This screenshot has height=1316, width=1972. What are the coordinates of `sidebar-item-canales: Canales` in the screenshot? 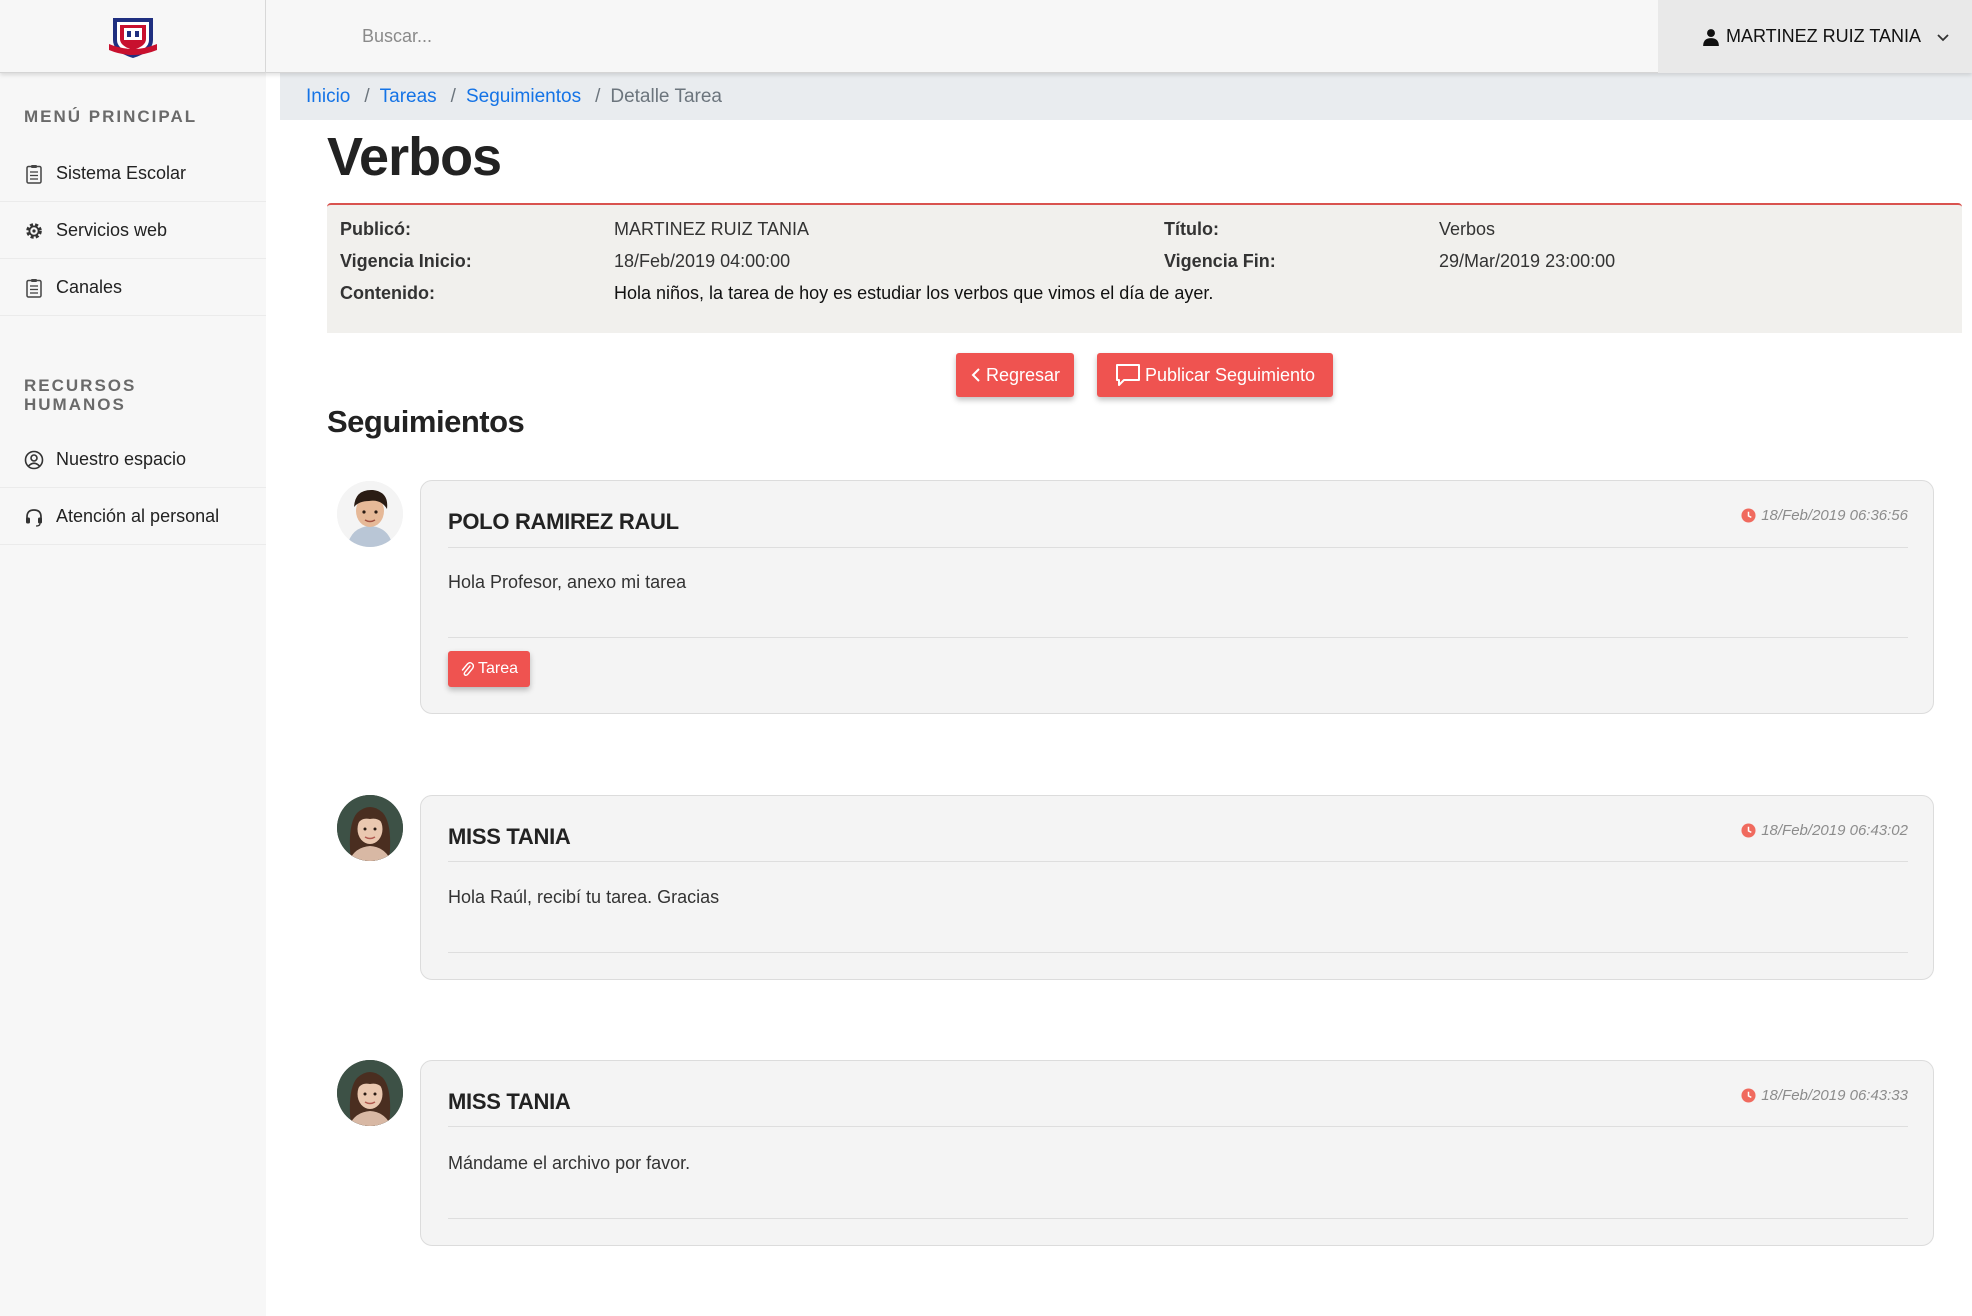 It's located at (133, 288).